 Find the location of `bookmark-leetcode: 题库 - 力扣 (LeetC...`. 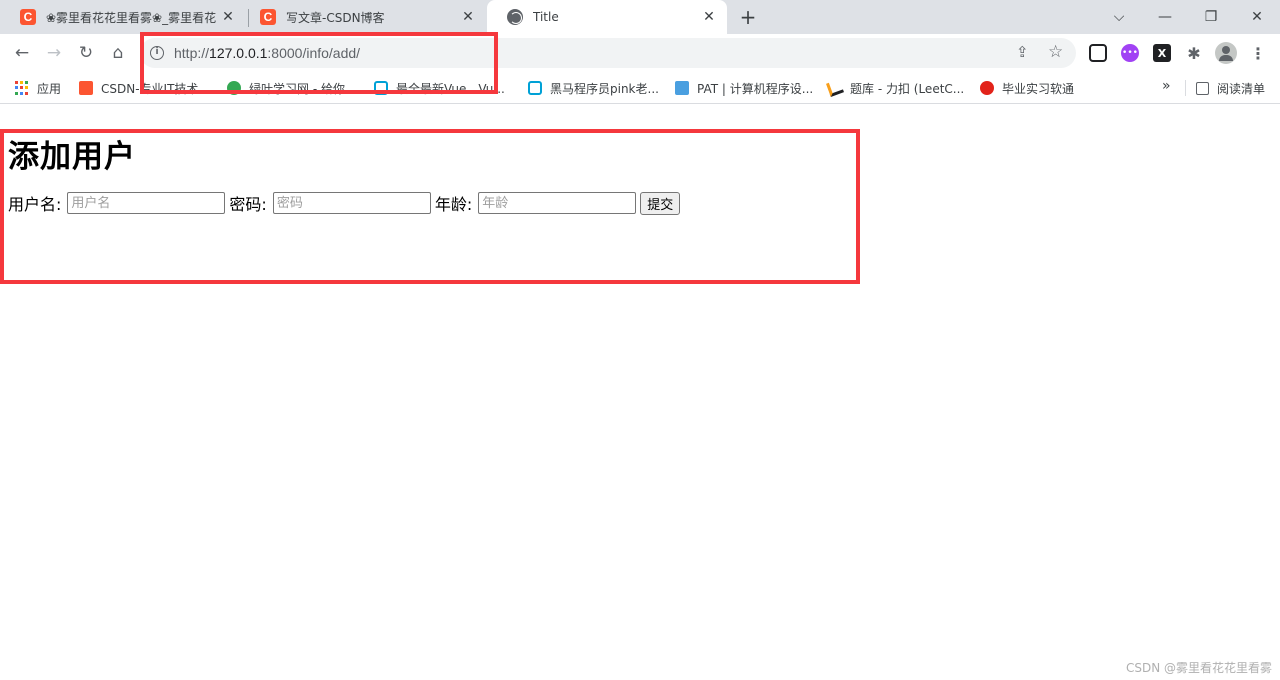

bookmark-leetcode: 题库 - 力扣 (LeetC... is located at coordinates (895, 88).